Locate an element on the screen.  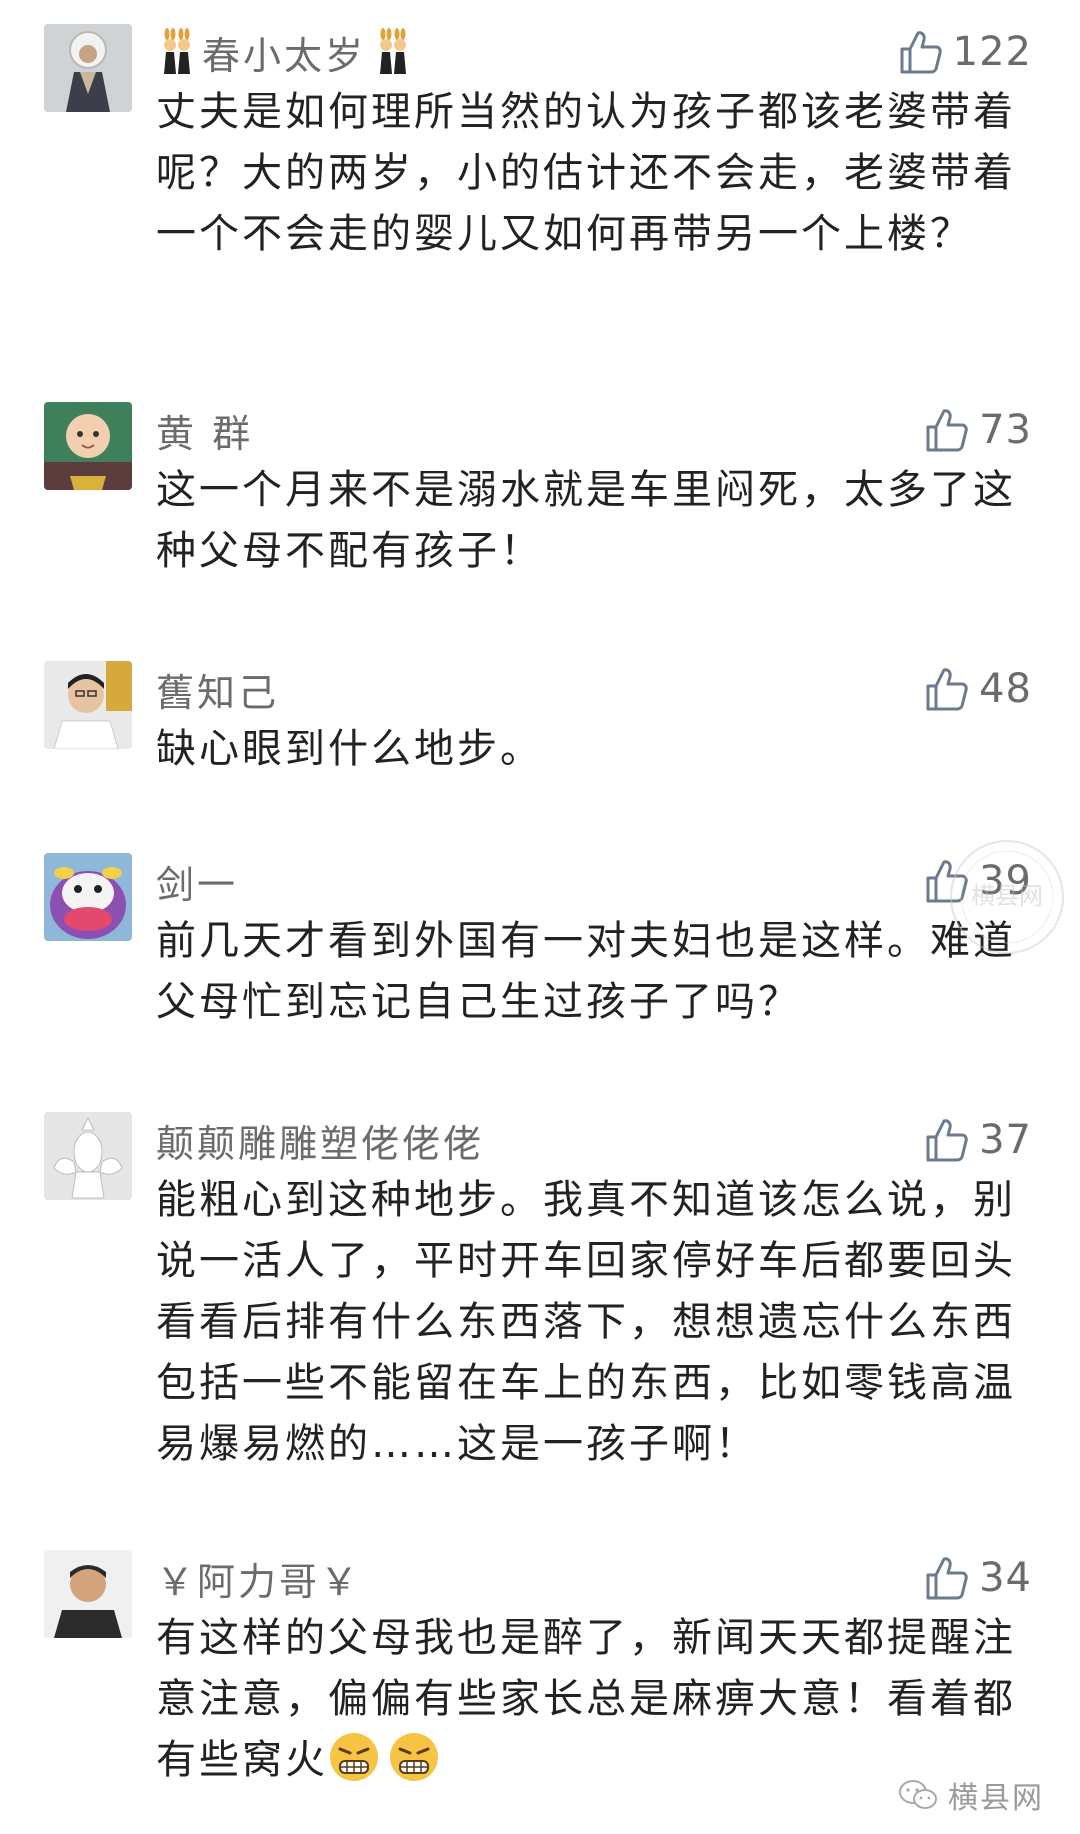
like-count: 48 is located at coordinates (1005, 689).